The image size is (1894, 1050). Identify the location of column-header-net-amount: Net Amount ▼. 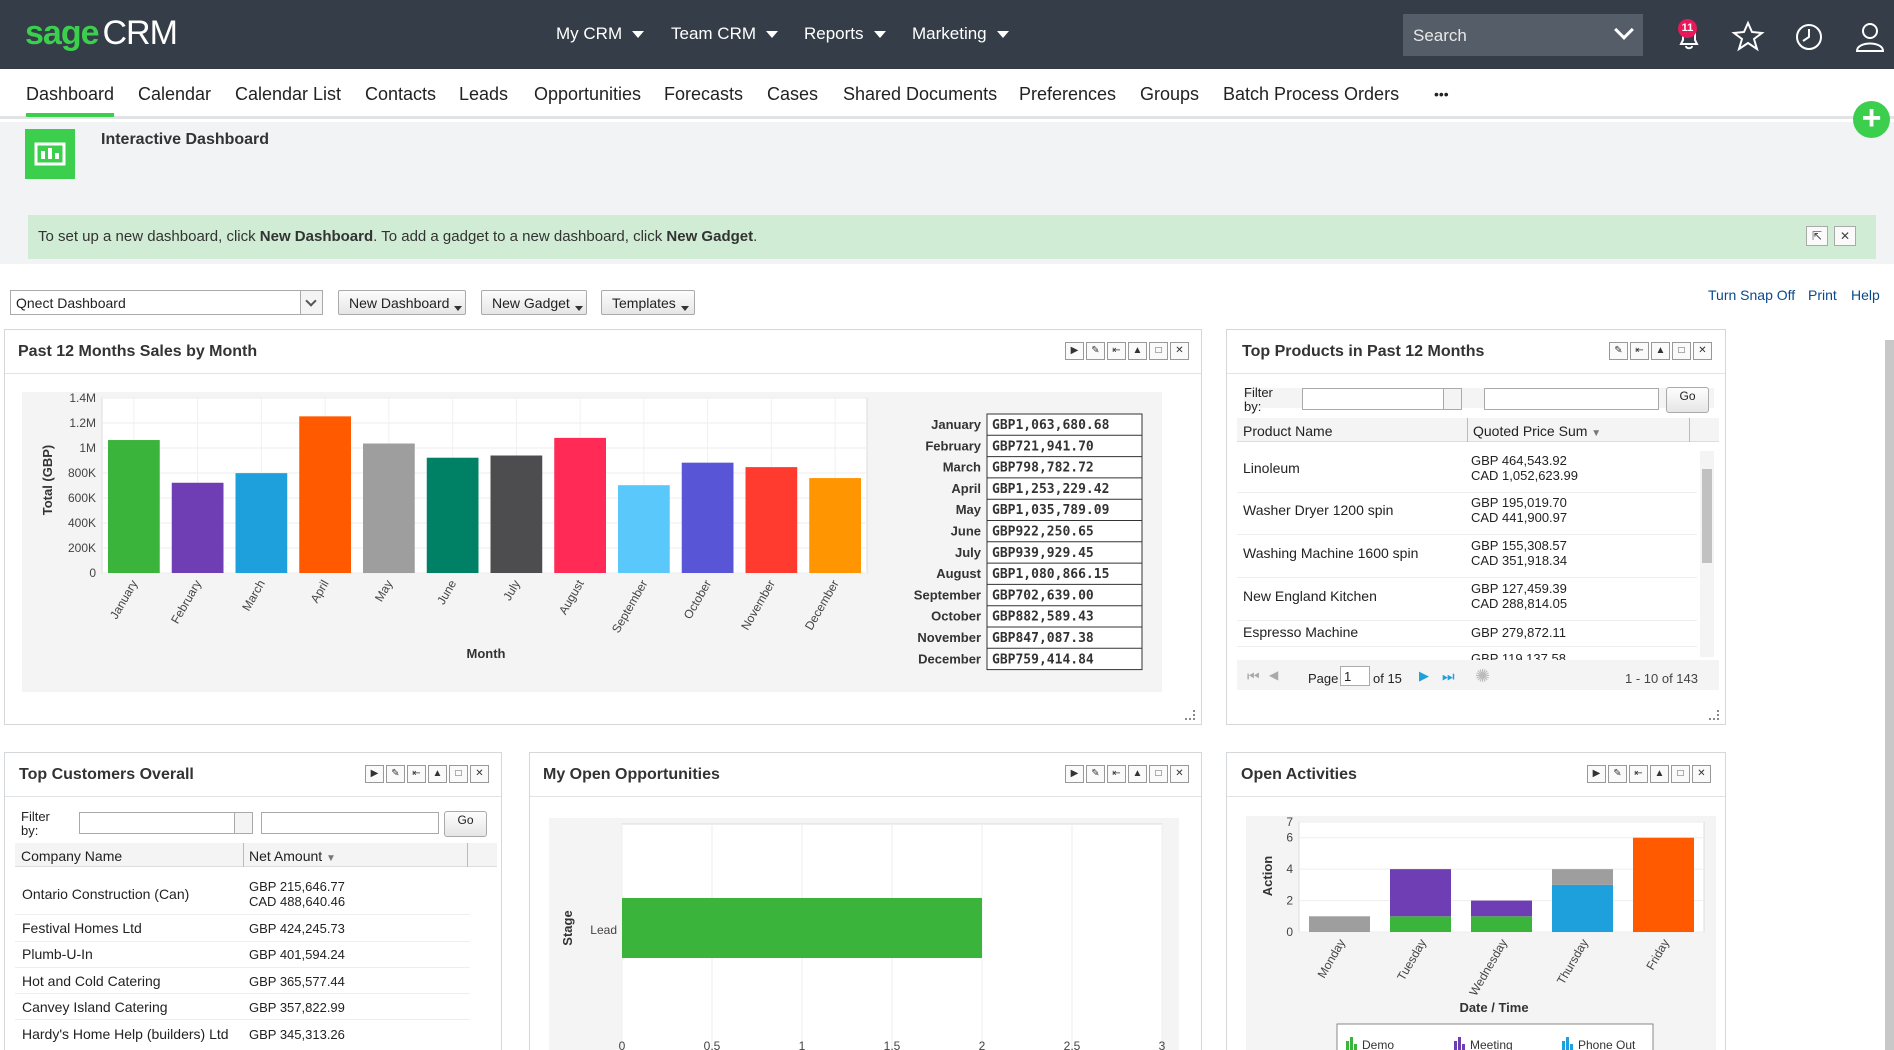
(292, 856).